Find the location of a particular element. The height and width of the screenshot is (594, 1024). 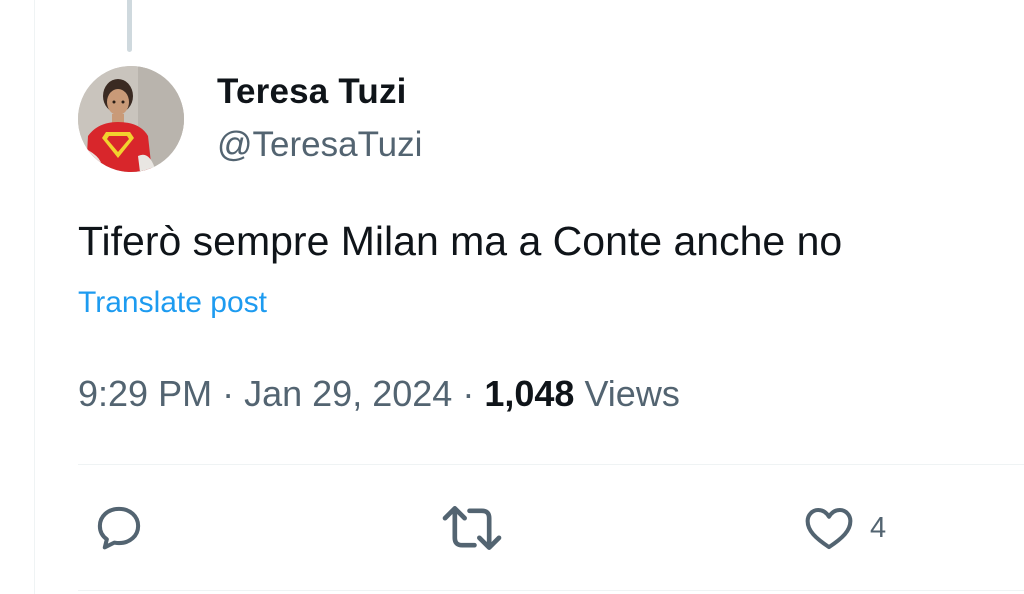

author-handle: @TeresaTuzi is located at coordinates (319, 145).